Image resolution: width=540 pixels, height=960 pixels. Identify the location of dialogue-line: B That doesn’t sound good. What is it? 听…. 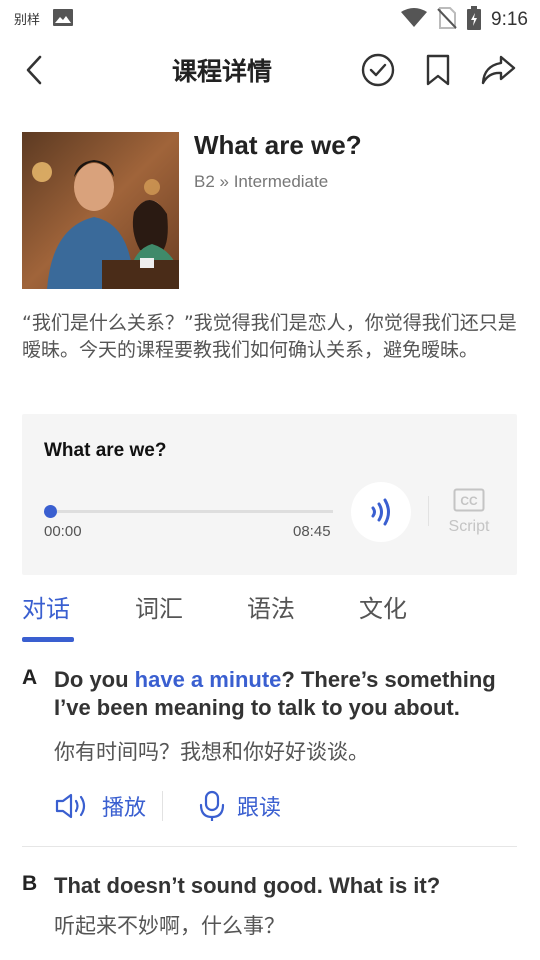
(270, 912).